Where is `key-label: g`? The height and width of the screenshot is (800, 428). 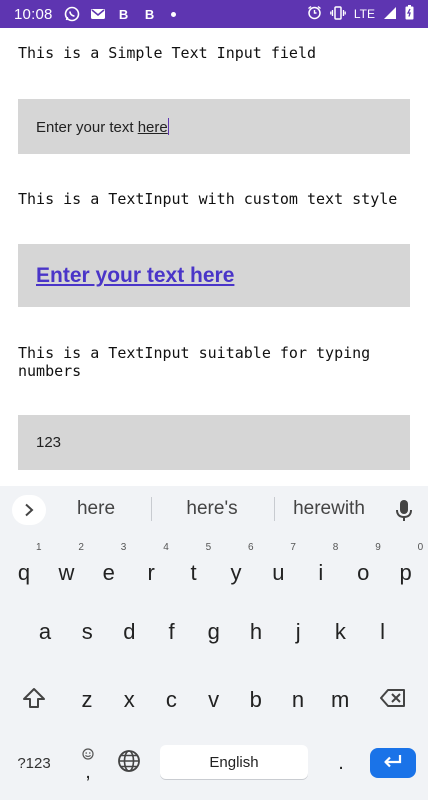 key-label: g is located at coordinates (213, 631).